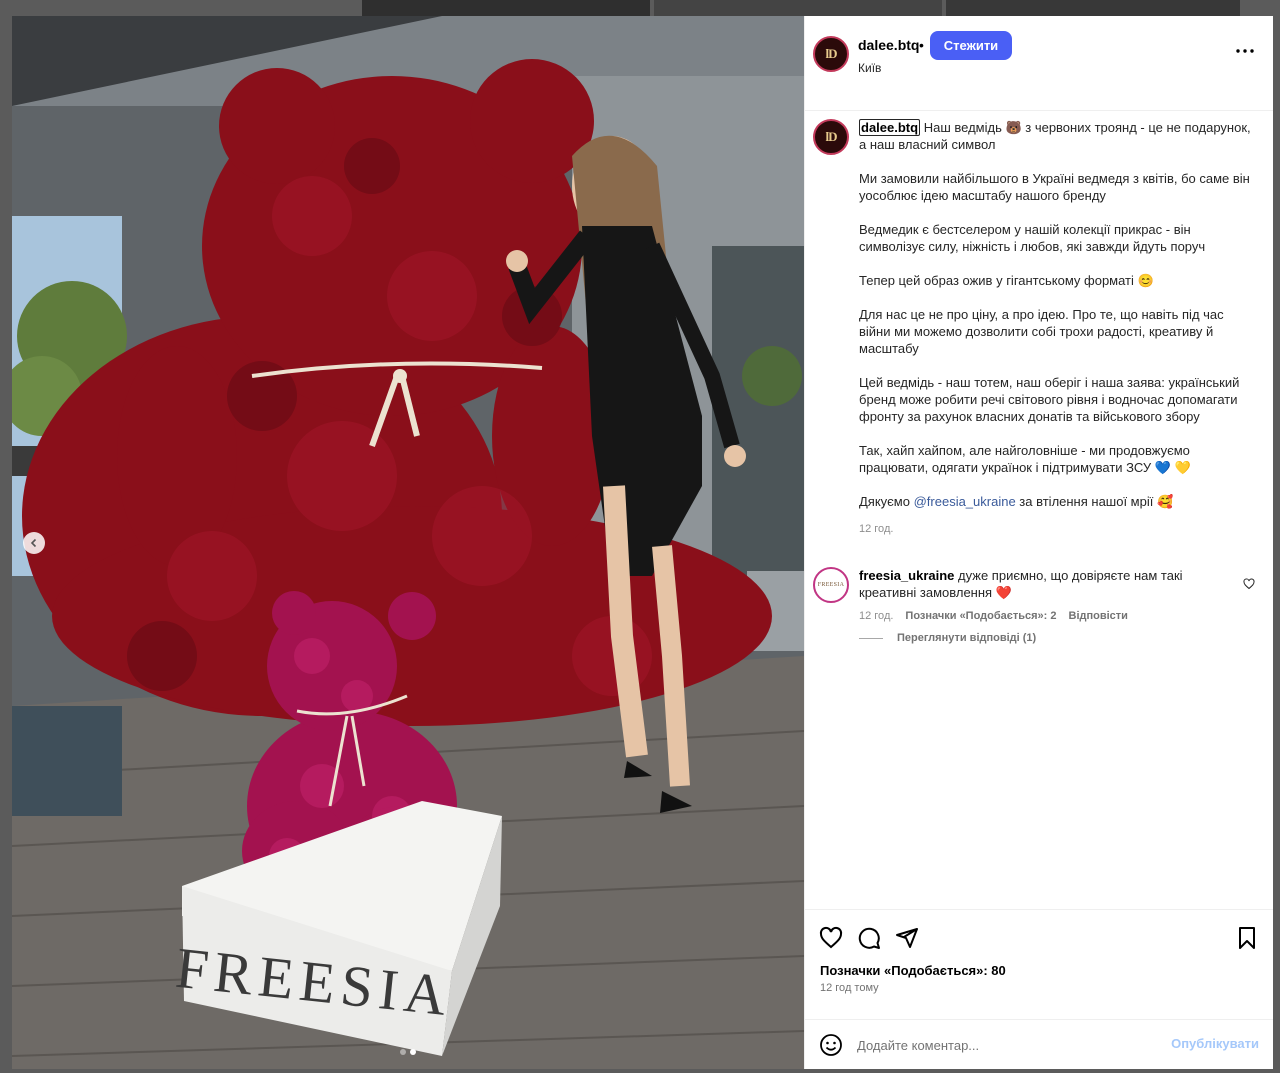  What do you see at coordinates (413, 1052) in the screenshot?
I see `carousel-dot-active` at bounding box center [413, 1052].